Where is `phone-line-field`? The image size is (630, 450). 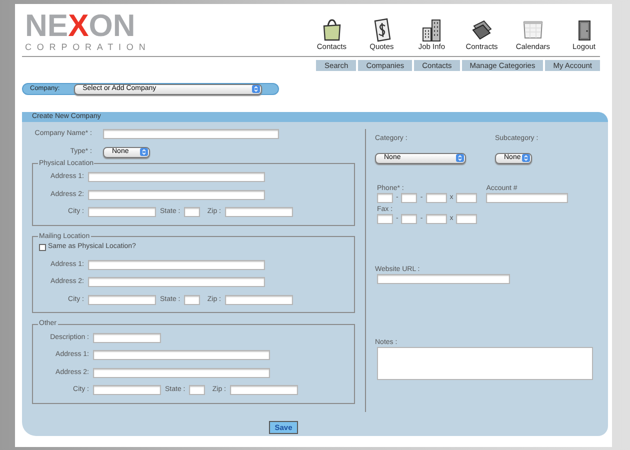 phone-line-field is located at coordinates (436, 197).